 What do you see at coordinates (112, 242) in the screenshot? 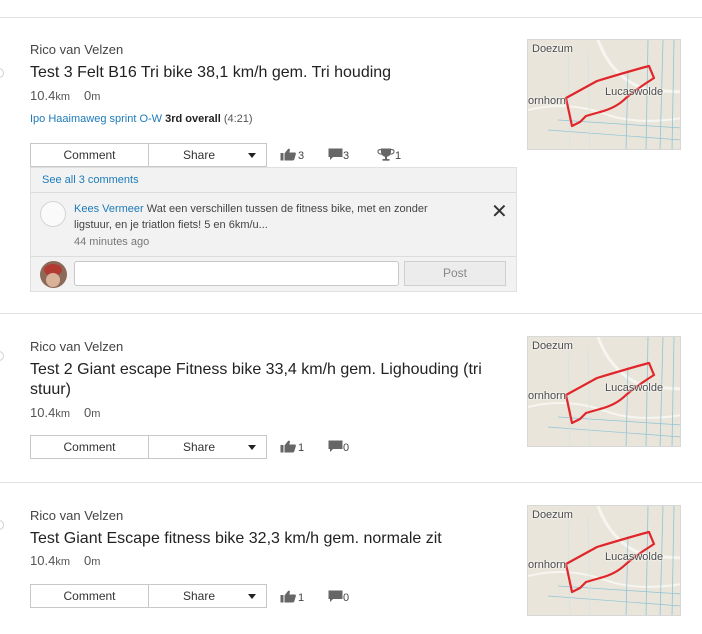
I see `comment-timestamp: 44 minutes ago` at bounding box center [112, 242].